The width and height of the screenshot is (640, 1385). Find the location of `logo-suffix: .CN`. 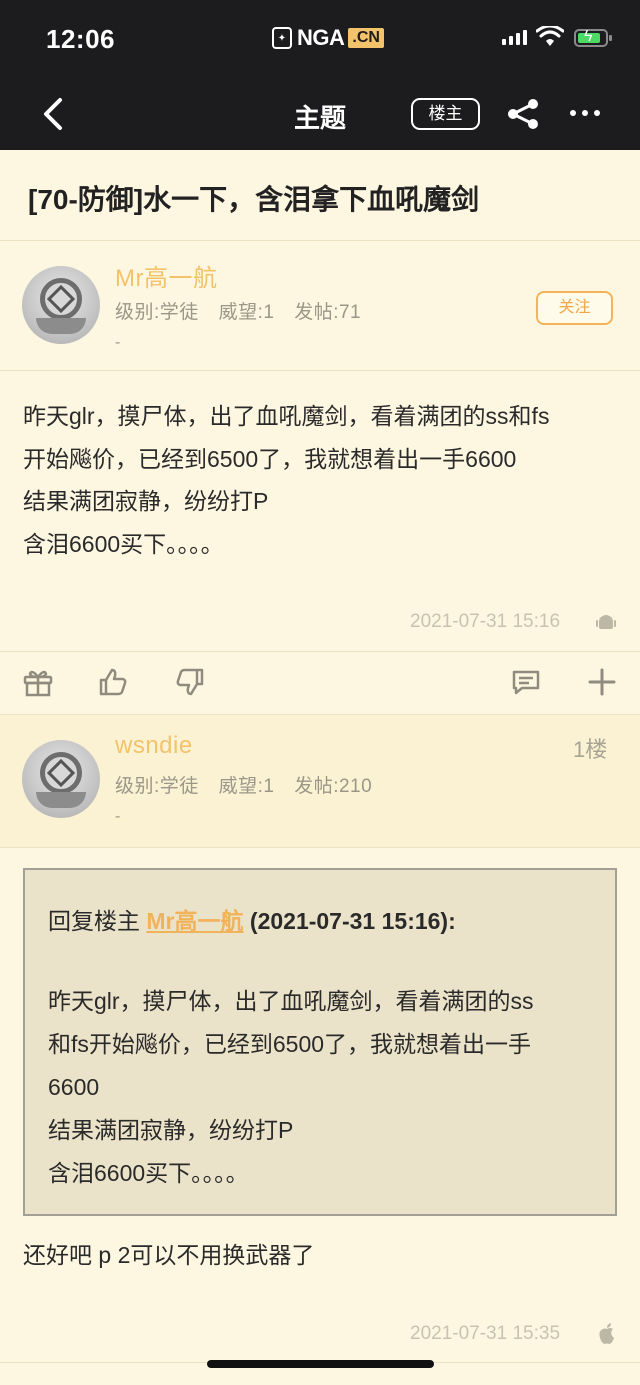

logo-suffix: .CN is located at coordinates (366, 38).